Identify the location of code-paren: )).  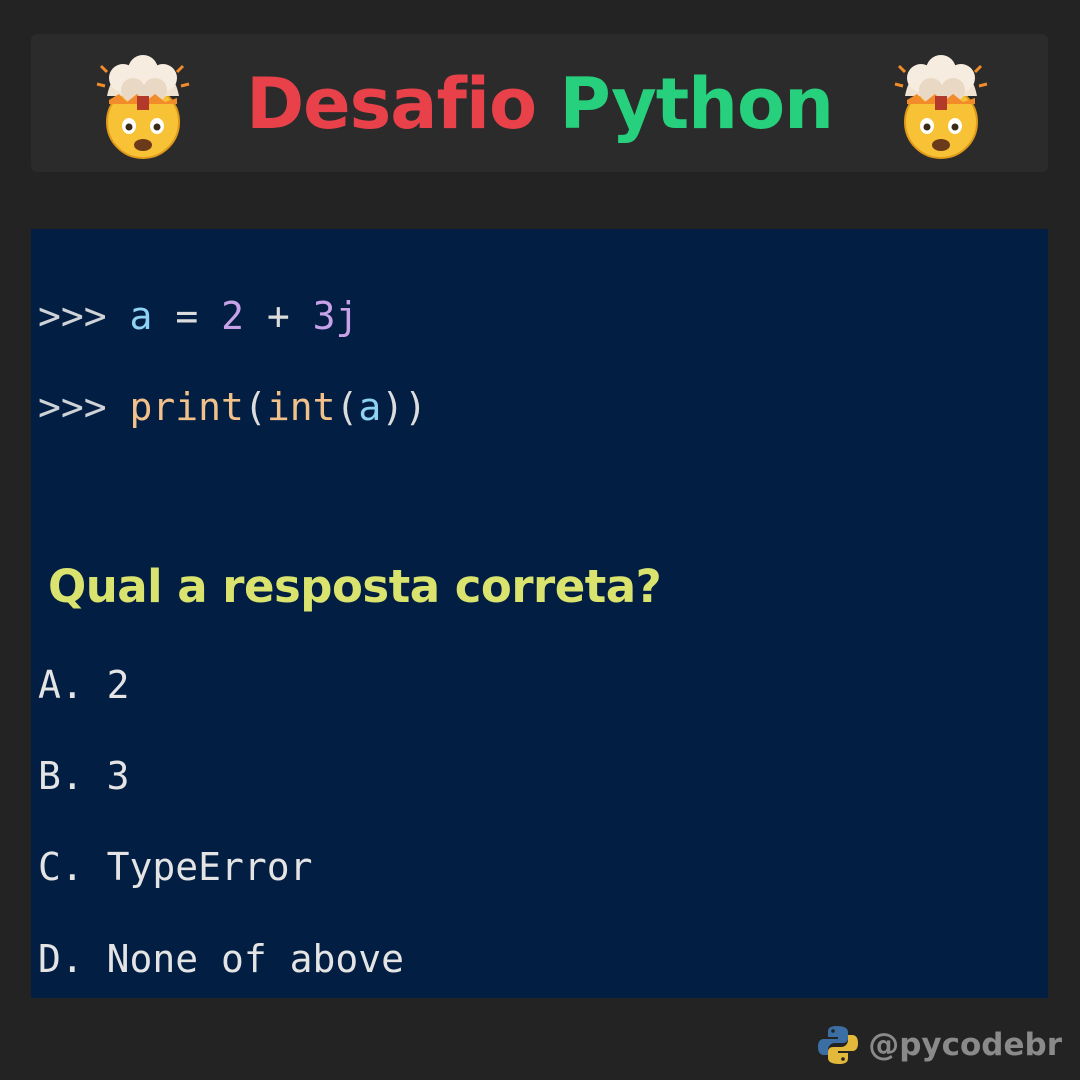
(404, 407).